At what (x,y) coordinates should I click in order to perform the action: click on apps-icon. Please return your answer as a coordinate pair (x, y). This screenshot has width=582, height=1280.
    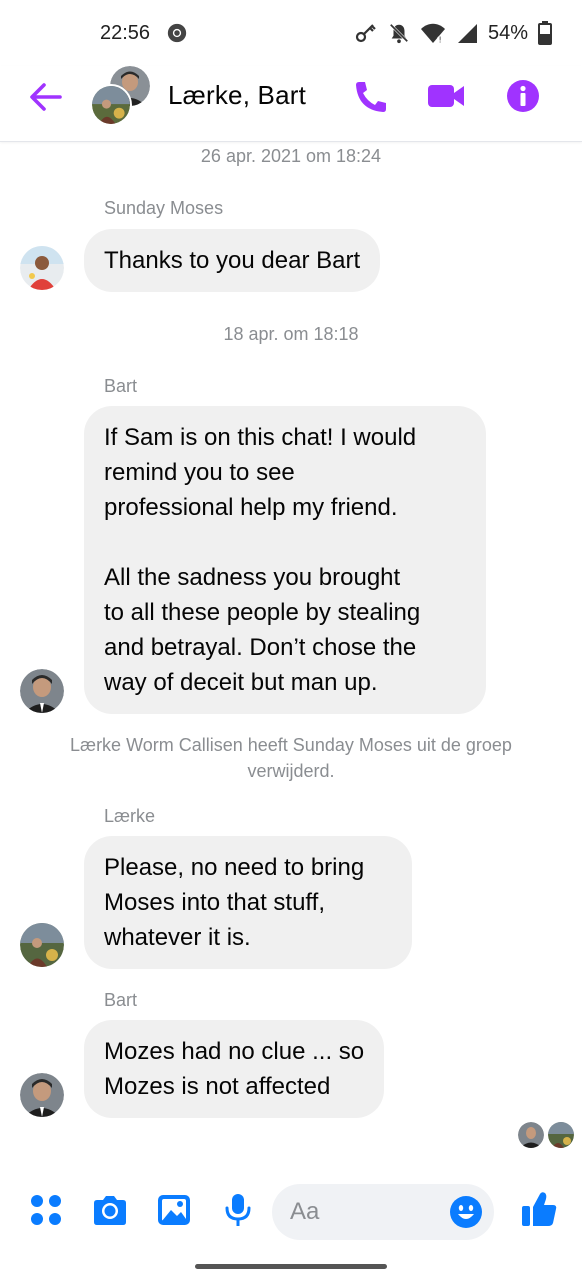
    Looking at the image, I should click on (46, 1210).